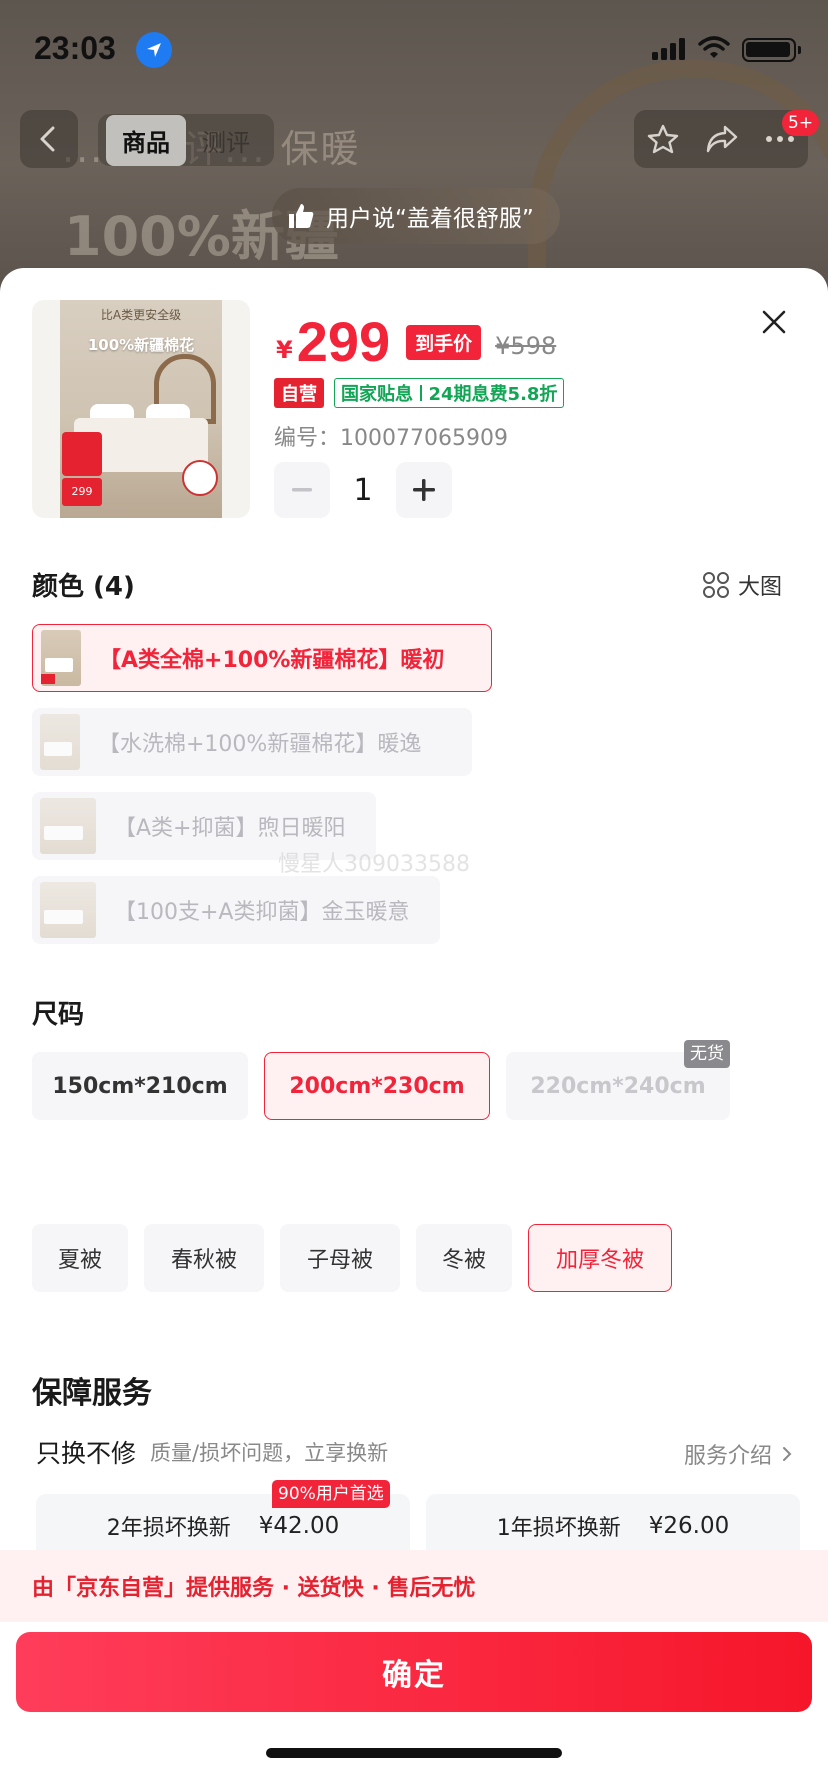 Image resolution: width=828 pixels, height=1792 pixels. I want to click on big-image-toggle: 大图, so click(742, 585).